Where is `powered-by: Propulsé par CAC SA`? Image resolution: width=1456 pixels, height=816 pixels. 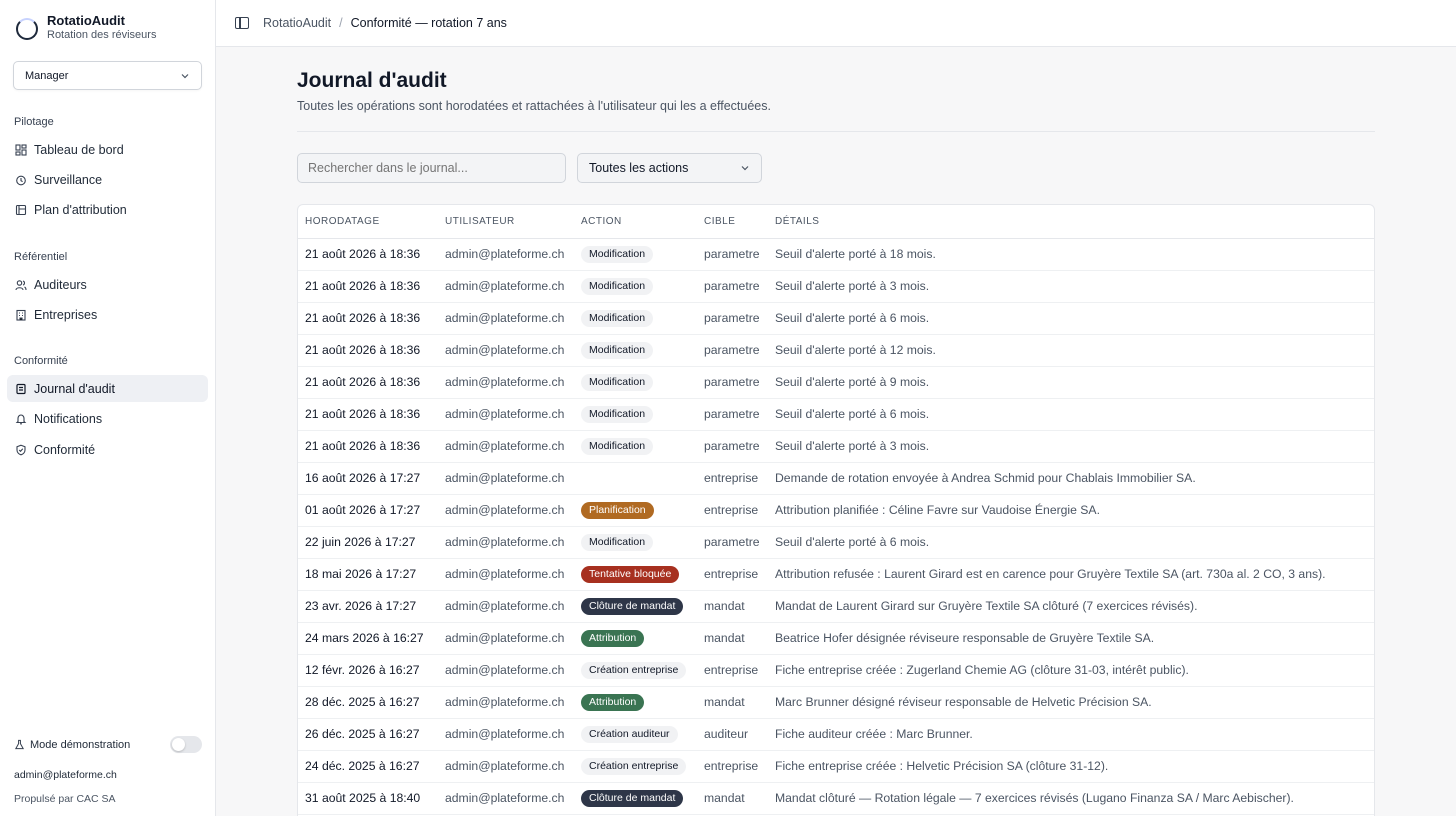 powered-by: Propulsé par CAC SA is located at coordinates (65, 799).